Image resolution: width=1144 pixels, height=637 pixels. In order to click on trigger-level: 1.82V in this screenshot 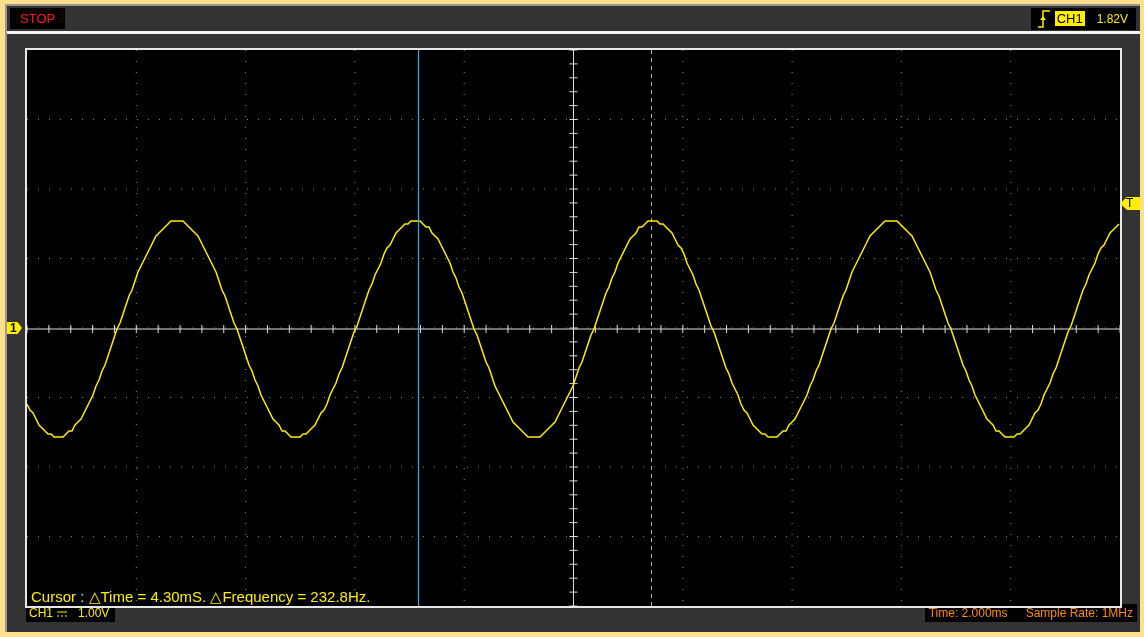, I will do `click(1112, 18)`.